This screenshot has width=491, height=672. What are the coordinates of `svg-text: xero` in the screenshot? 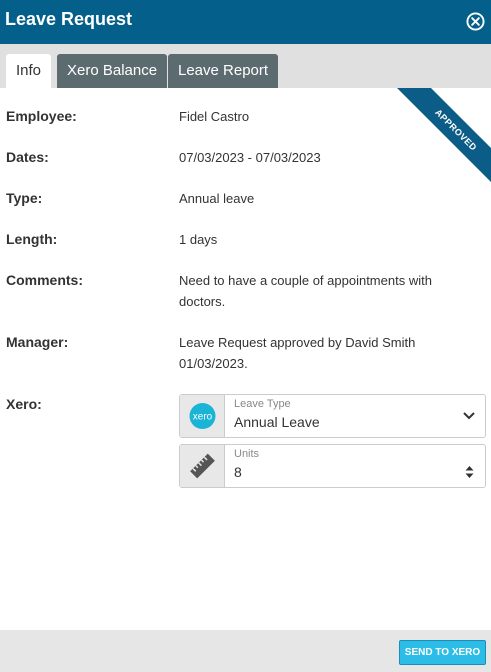 It's located at (203, 417).